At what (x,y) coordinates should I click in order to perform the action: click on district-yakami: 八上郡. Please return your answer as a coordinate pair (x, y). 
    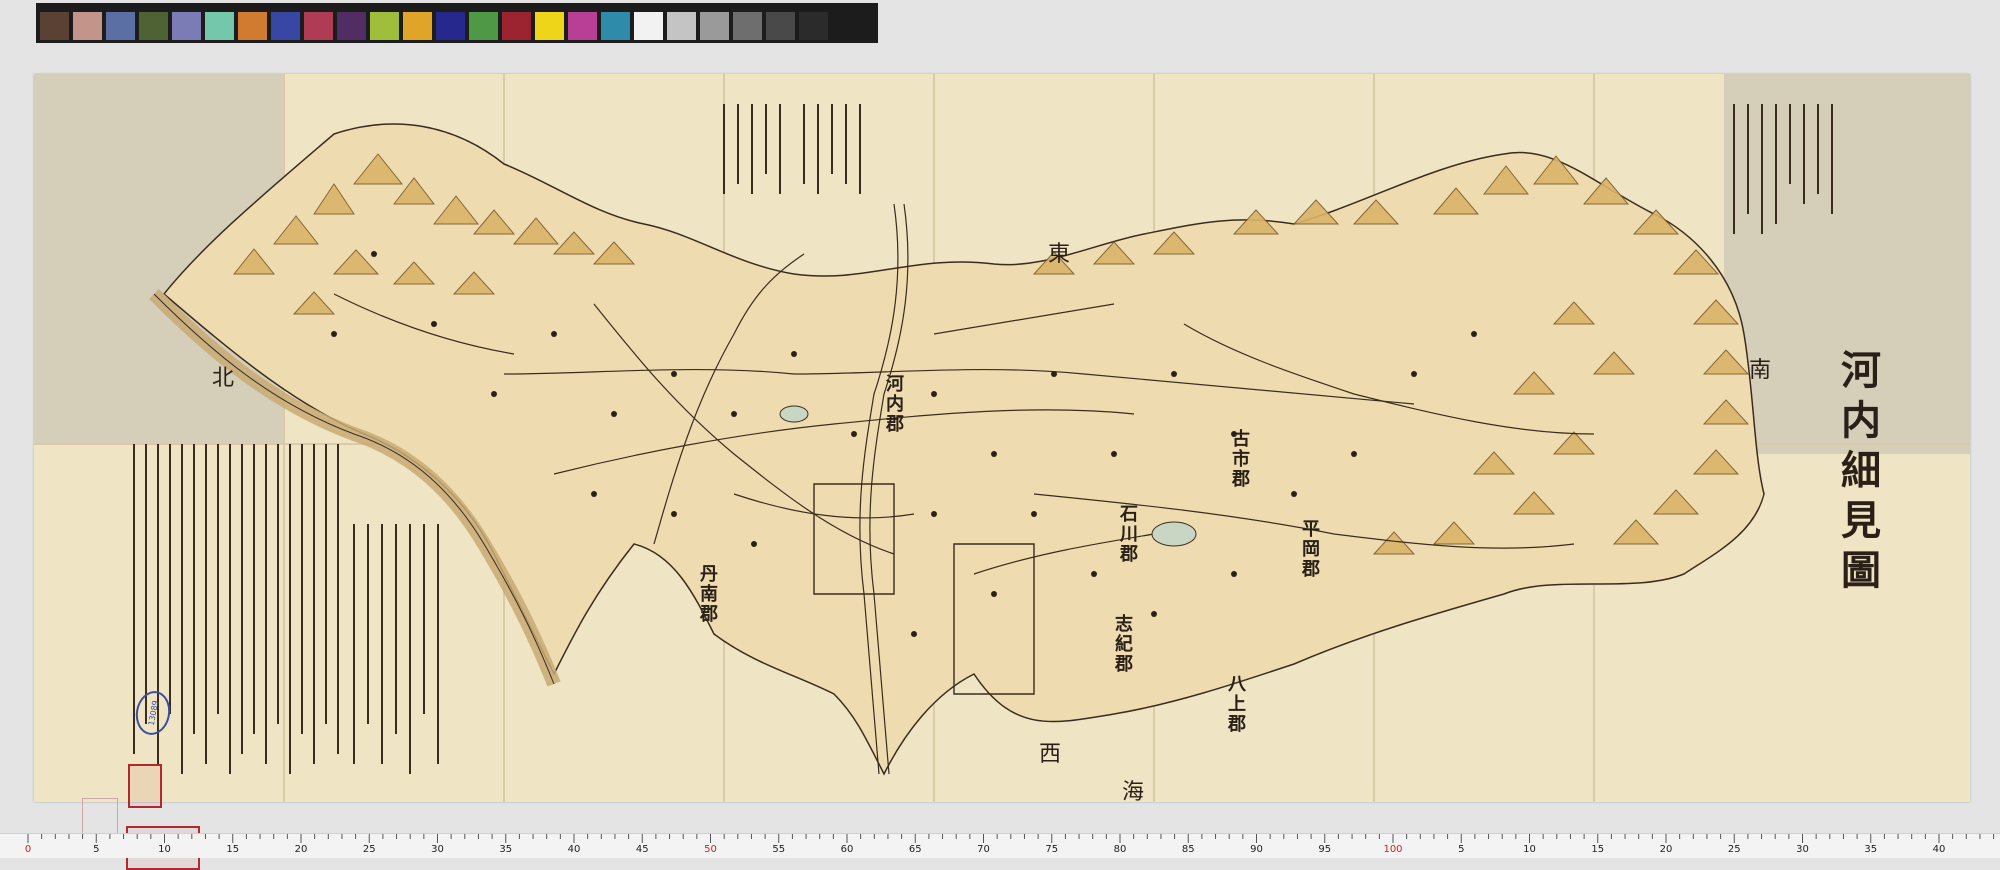
    Looking at the image, I should click on (1235, 704).